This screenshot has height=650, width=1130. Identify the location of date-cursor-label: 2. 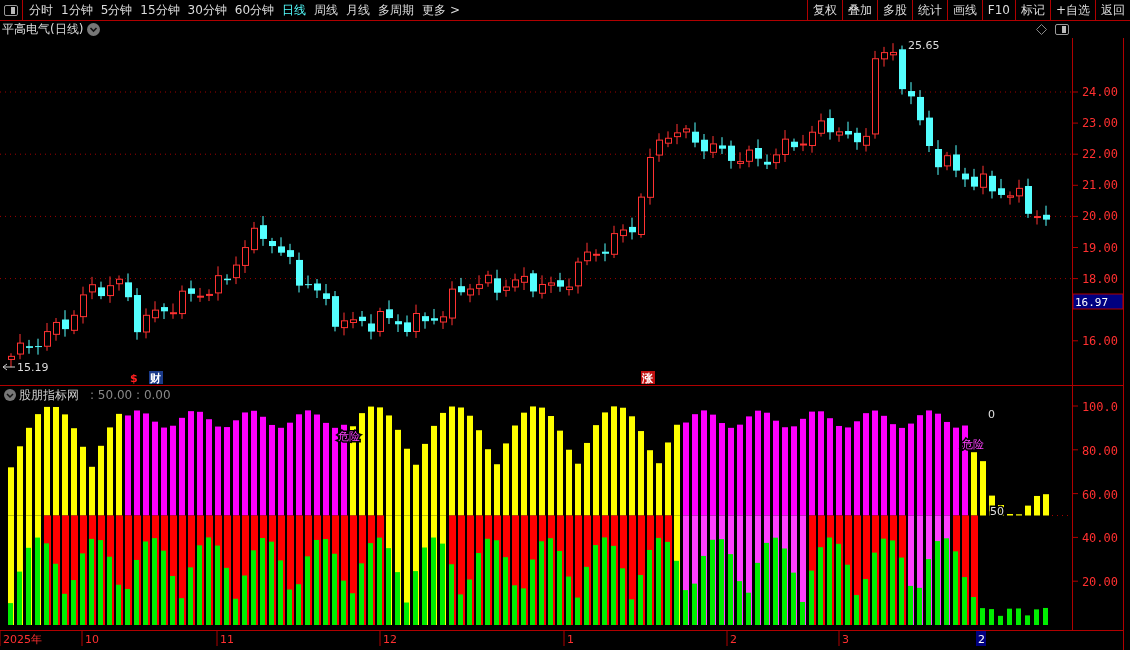
(981, 638).